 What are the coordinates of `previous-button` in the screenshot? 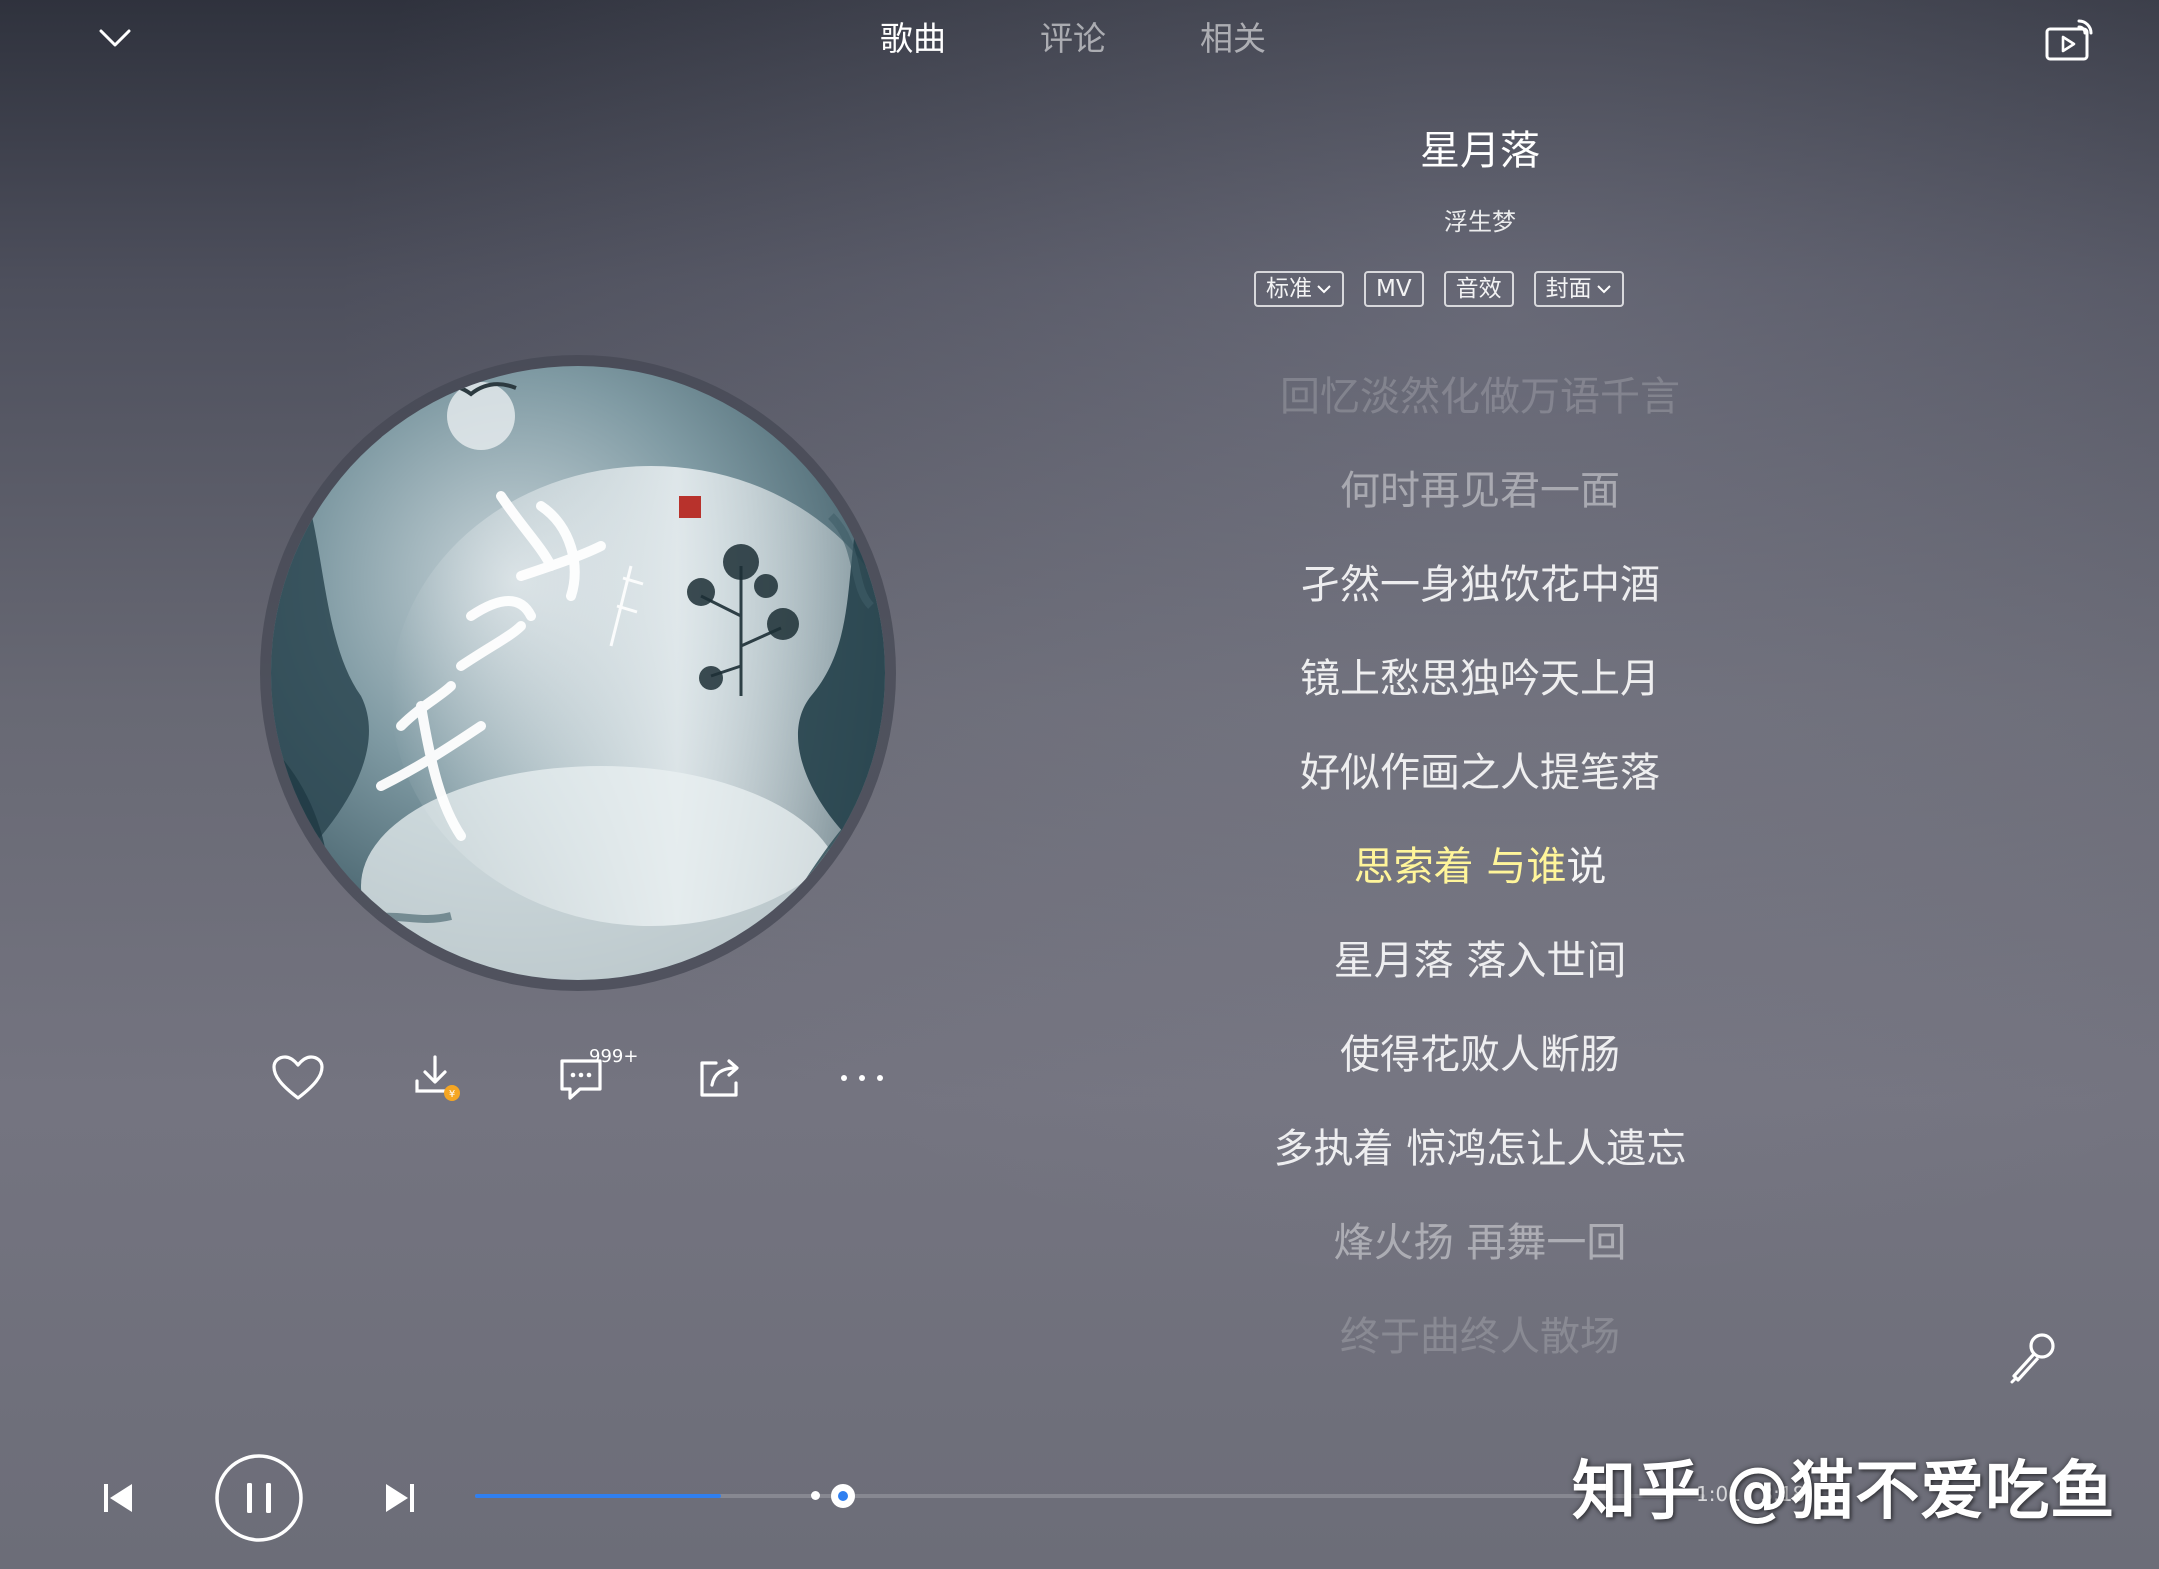 It's located at (118, 1498).